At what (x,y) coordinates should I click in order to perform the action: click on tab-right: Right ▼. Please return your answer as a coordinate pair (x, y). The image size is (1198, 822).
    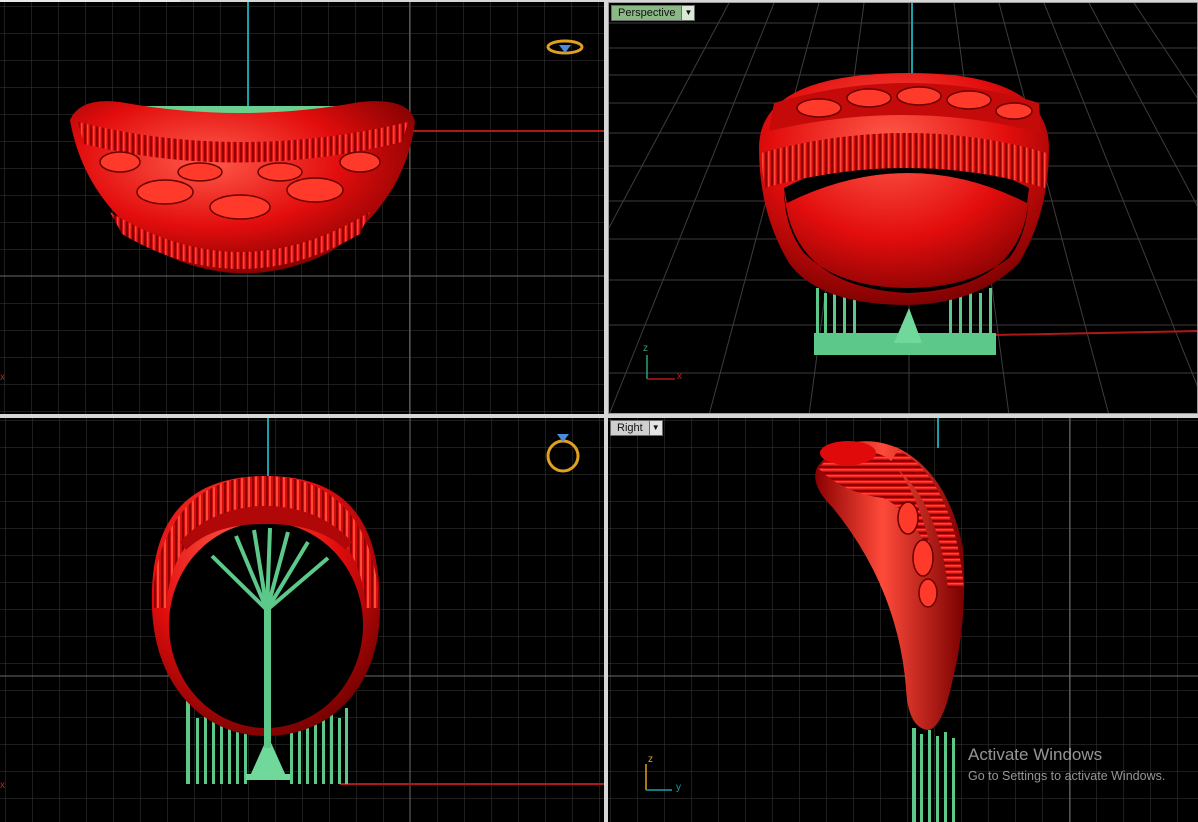
    Looking at the image, I should click on (636, 428).